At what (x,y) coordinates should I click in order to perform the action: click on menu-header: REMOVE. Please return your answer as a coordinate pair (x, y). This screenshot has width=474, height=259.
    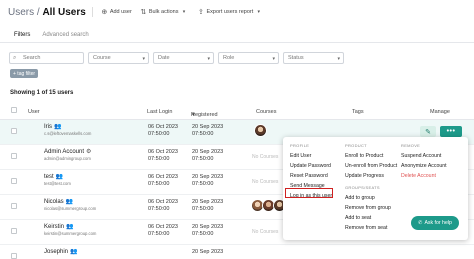
    Looking at the image, I should click on (411, 145).